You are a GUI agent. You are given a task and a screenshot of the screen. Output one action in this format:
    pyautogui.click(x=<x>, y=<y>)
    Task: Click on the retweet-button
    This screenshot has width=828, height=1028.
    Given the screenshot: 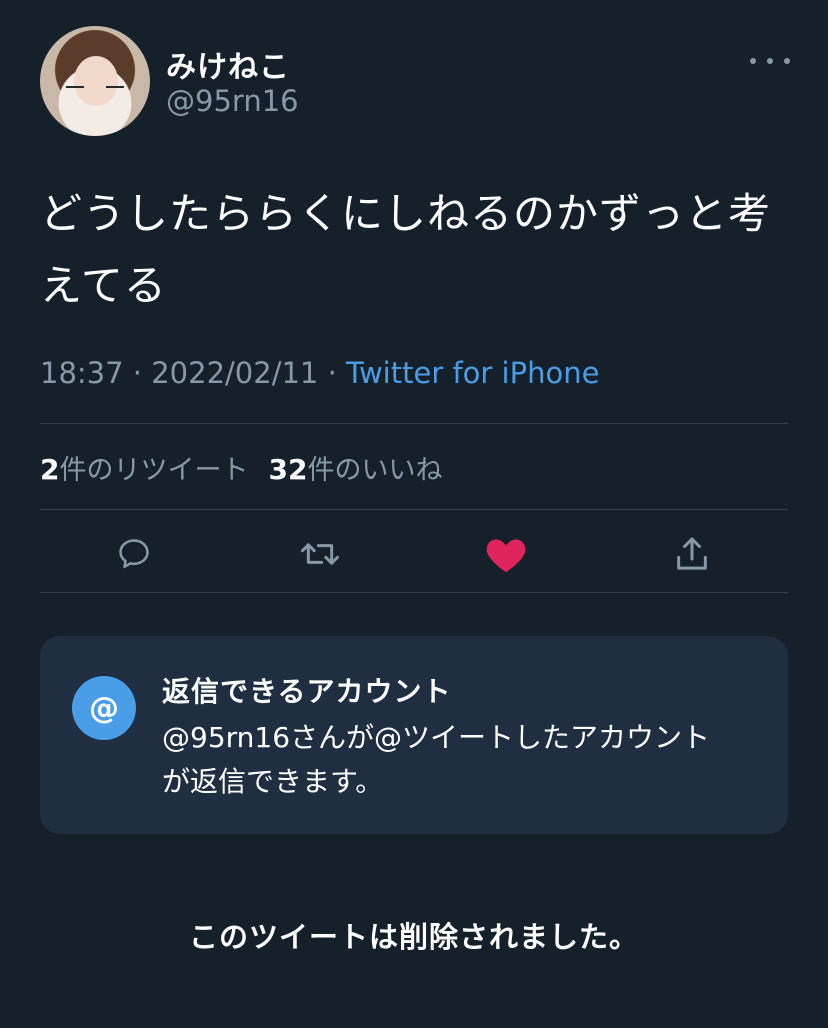 What is the action you would take?
    pyautogui.click(x=320, y=554)
    